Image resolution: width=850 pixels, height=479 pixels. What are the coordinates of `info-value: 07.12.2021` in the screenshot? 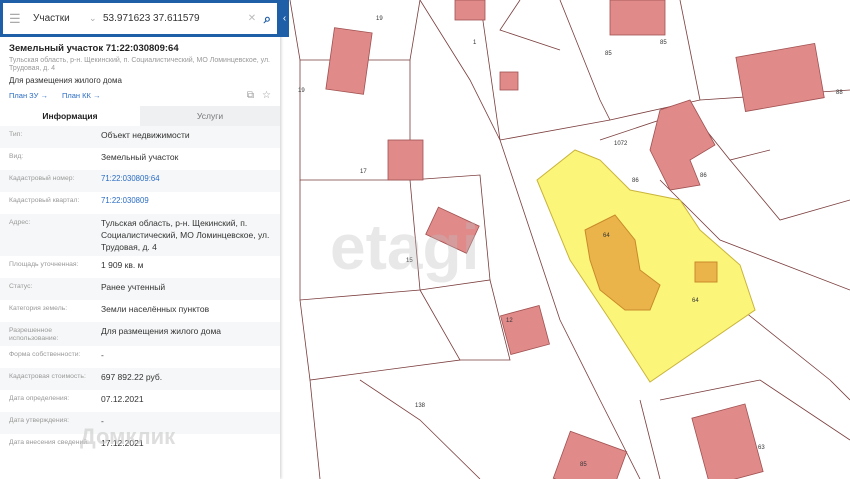 It's located at (122, 399).